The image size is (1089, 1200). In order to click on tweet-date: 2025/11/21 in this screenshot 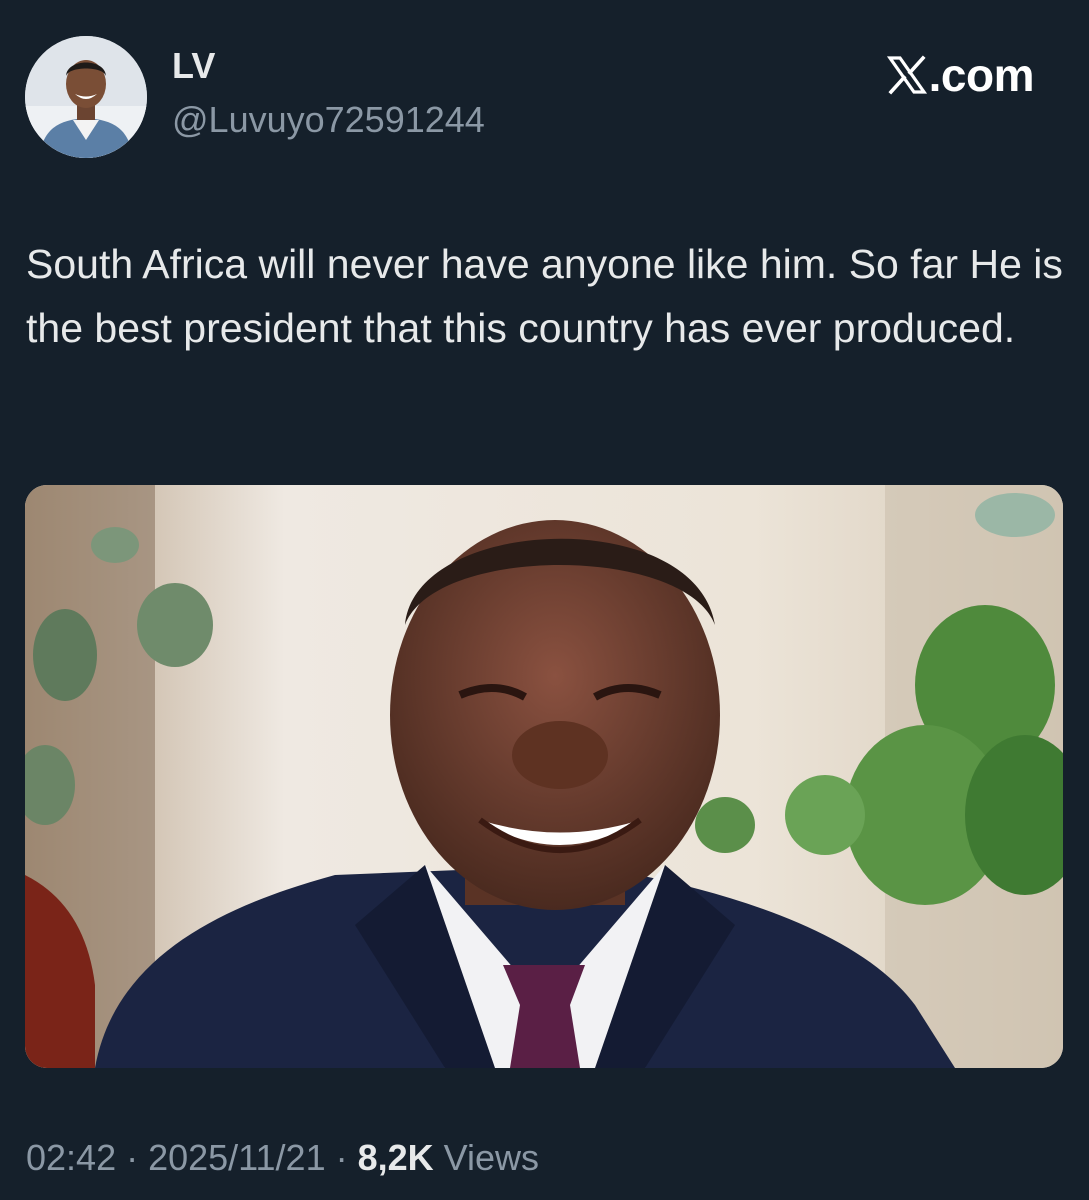, I will do `click(237, 1157)`.